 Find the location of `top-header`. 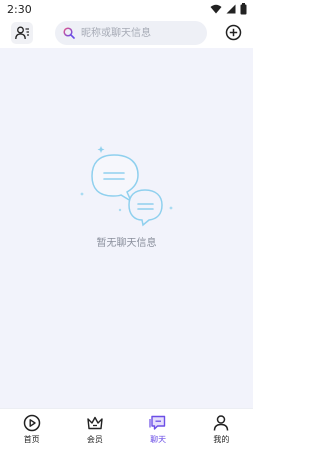

top-header is located at coordinates (126, 33).